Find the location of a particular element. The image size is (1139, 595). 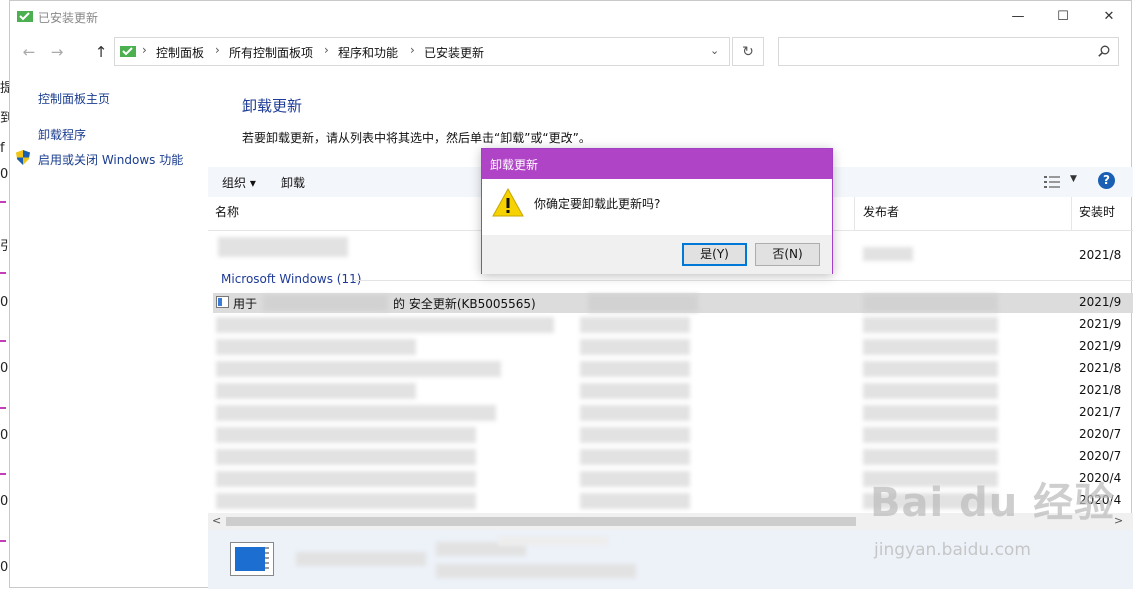

page-title: 卸载更新 is located at coordinates (272, 106).